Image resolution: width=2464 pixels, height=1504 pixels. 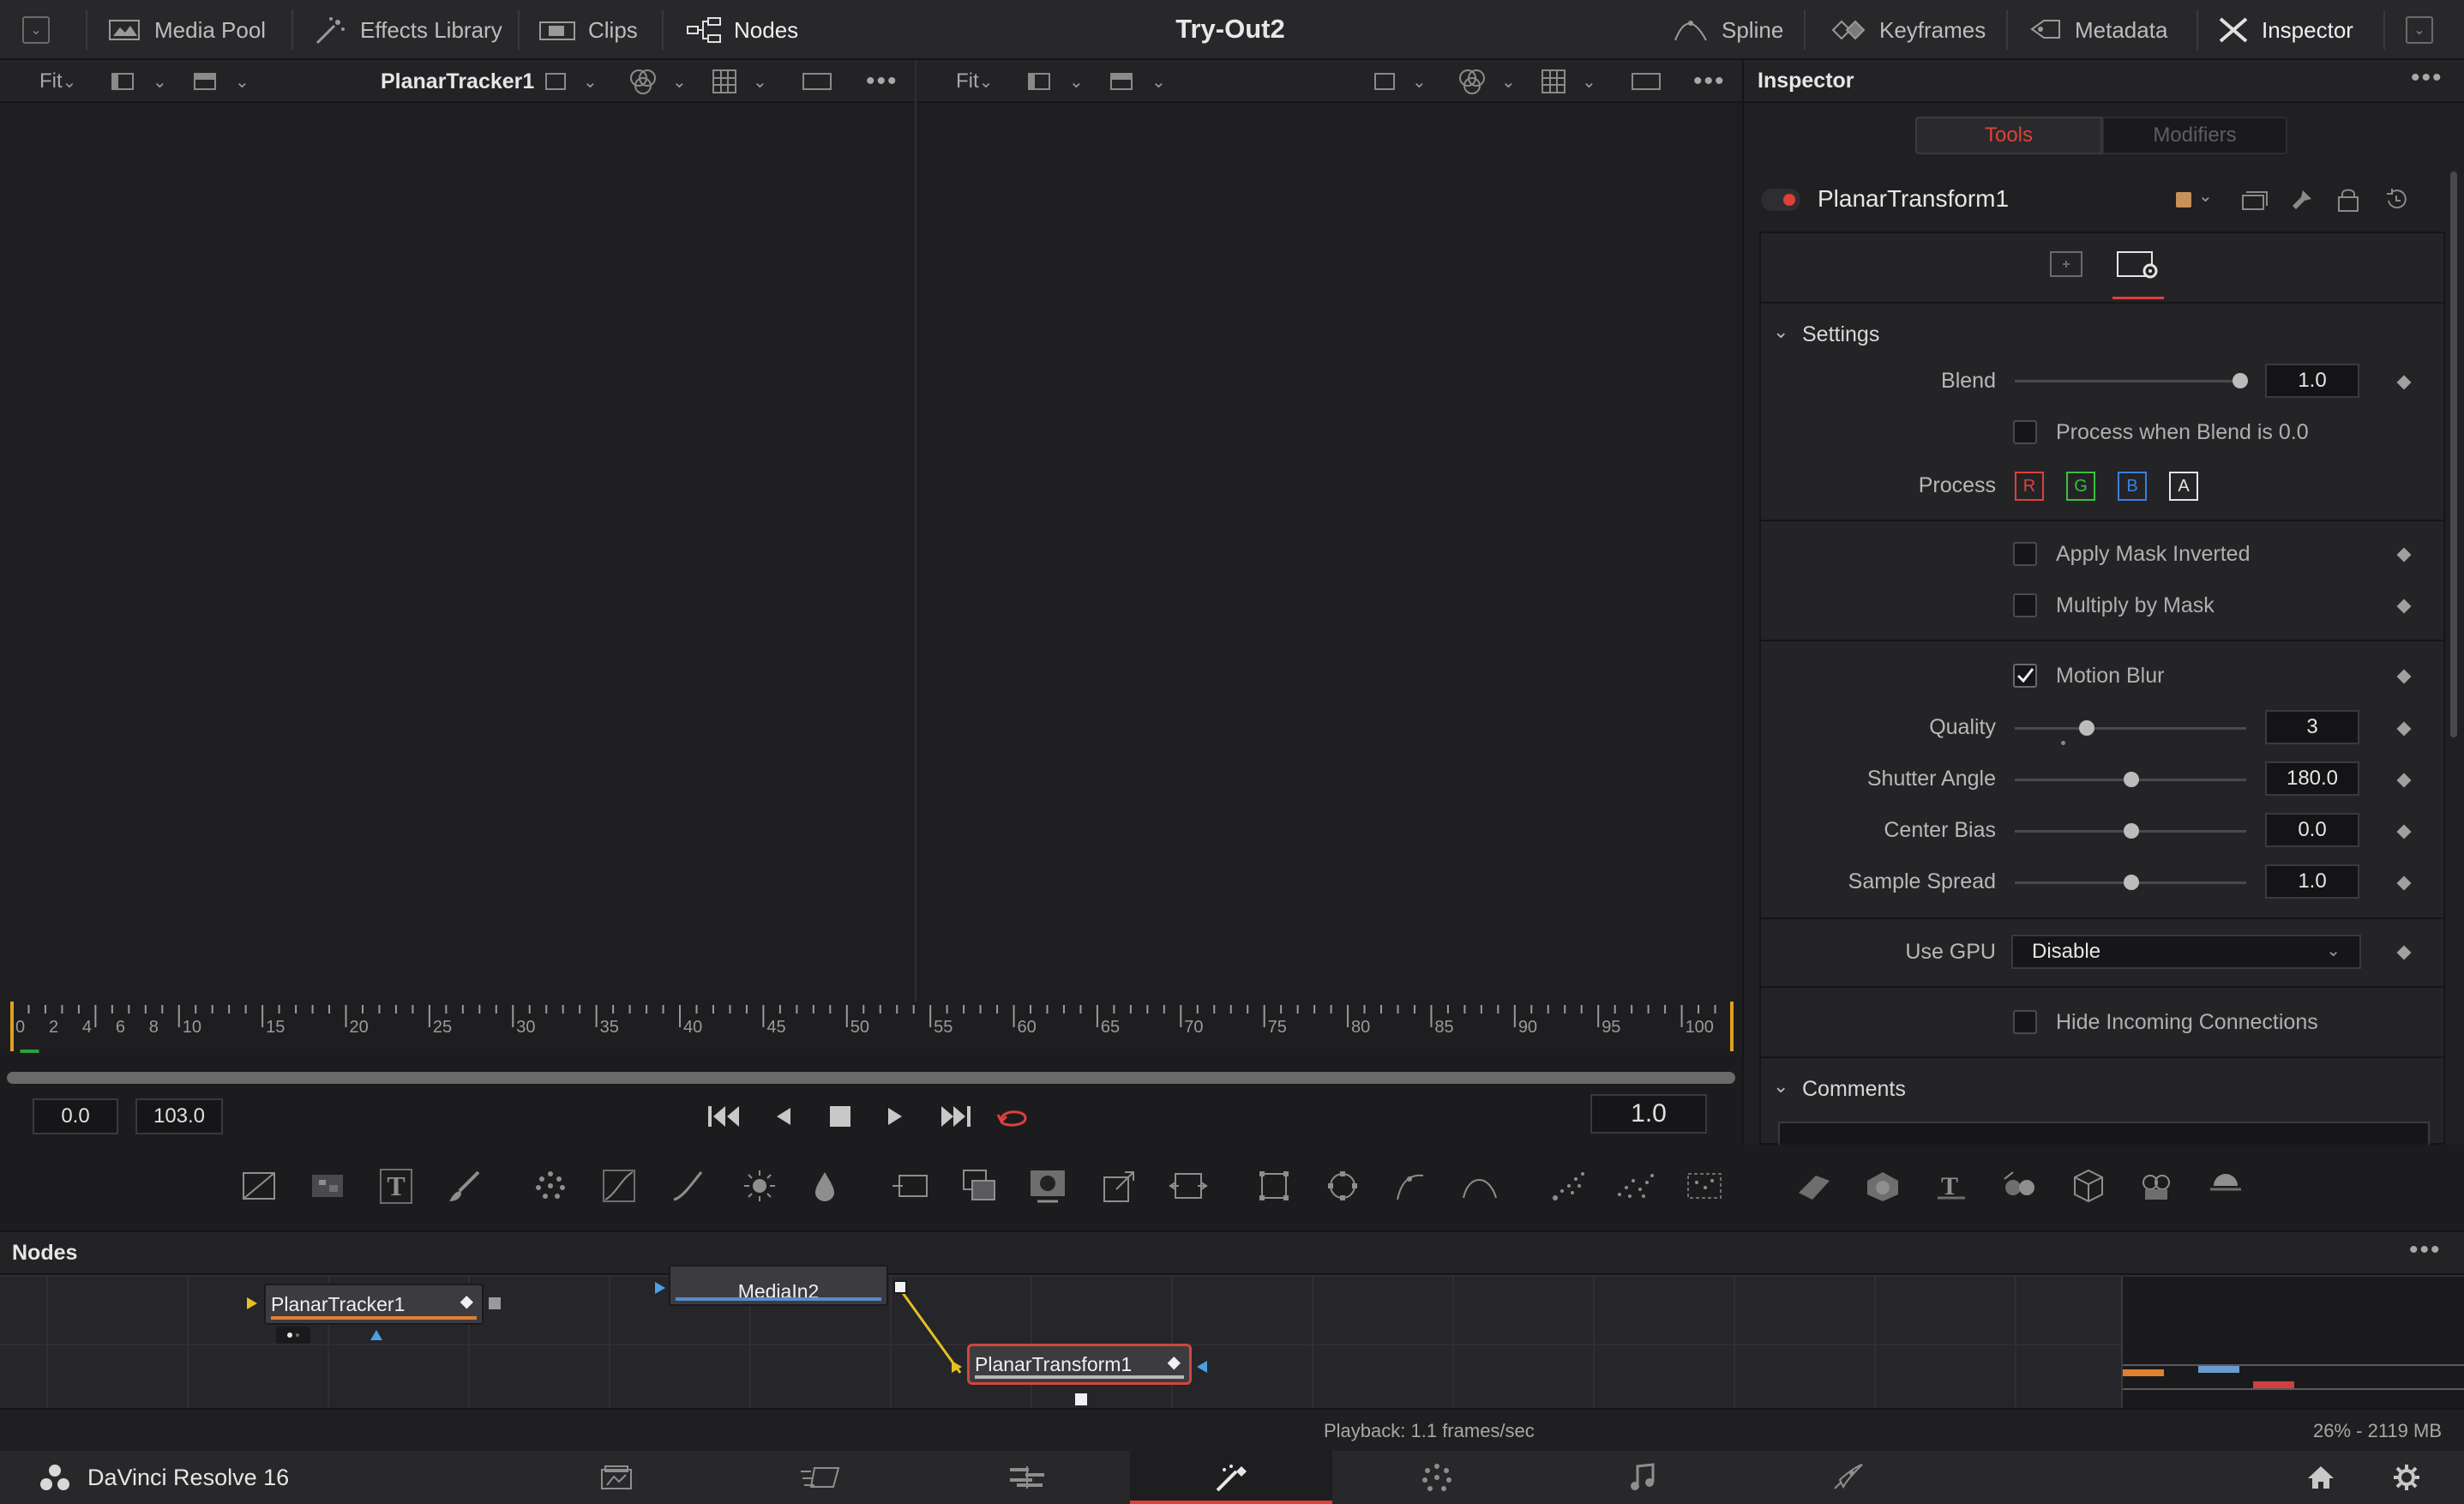 I want to click on merge-3d-icon, so click(x=2020, y=1186).